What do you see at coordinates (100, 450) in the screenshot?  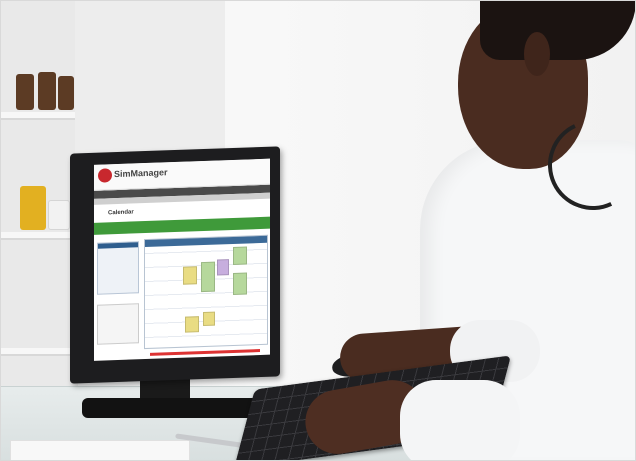 I see `papers` at bounding box center [100, 450].